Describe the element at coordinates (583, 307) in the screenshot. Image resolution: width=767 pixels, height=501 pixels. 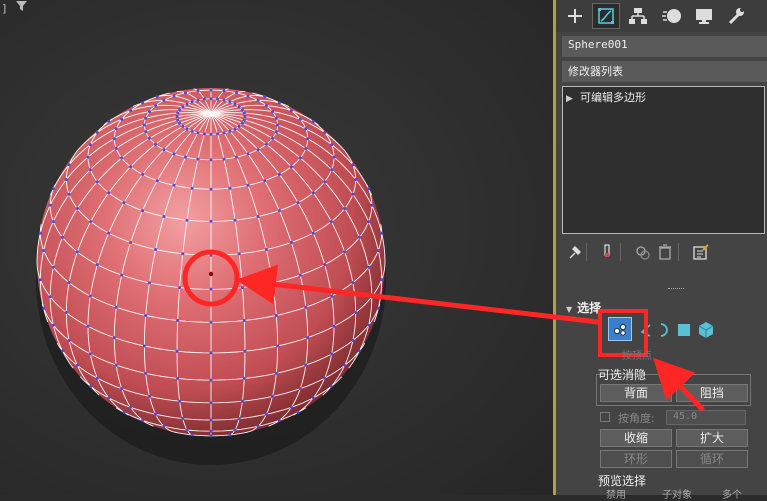
I see `selection-rollout-header: ▼ 选择` at that location.